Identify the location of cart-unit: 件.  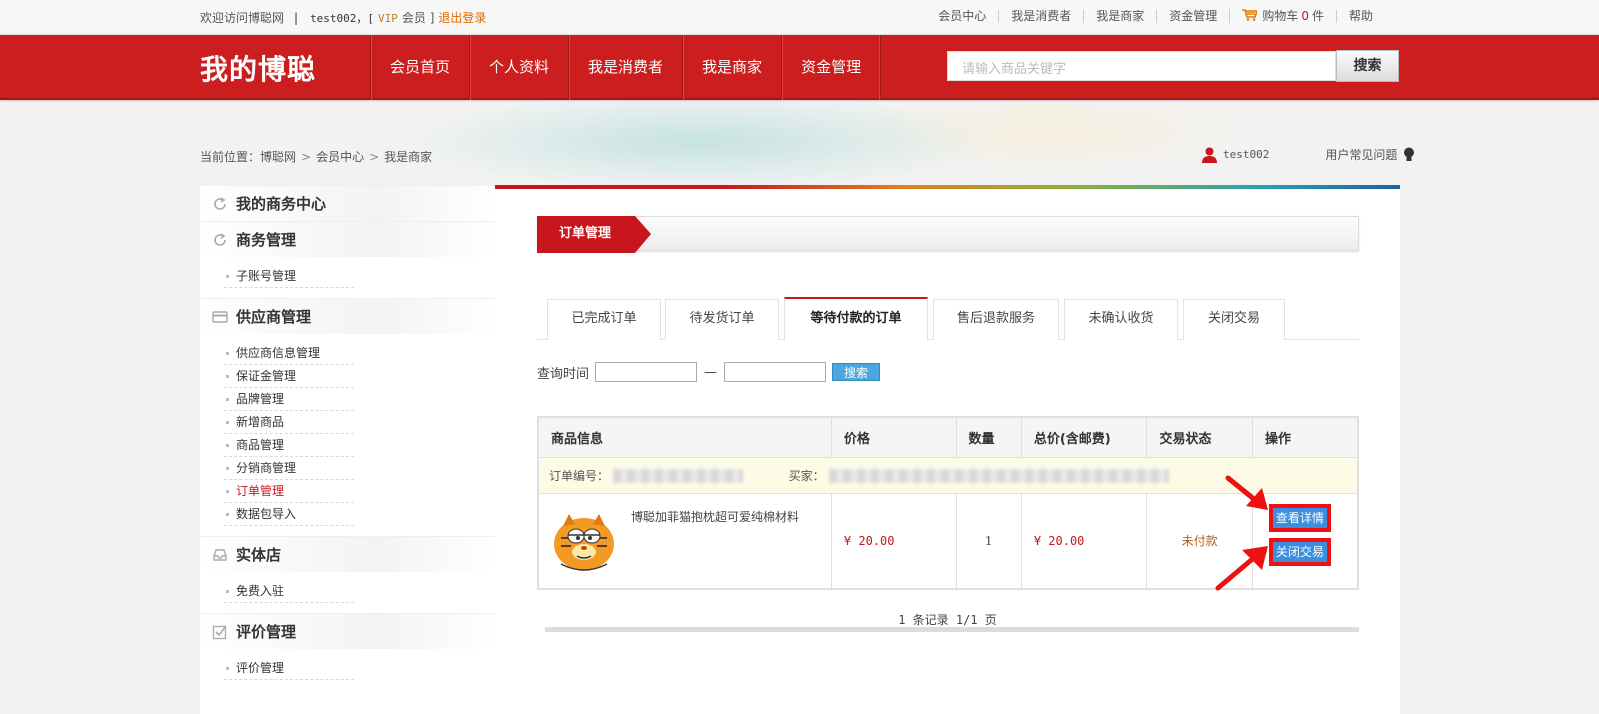
(1317, 16).